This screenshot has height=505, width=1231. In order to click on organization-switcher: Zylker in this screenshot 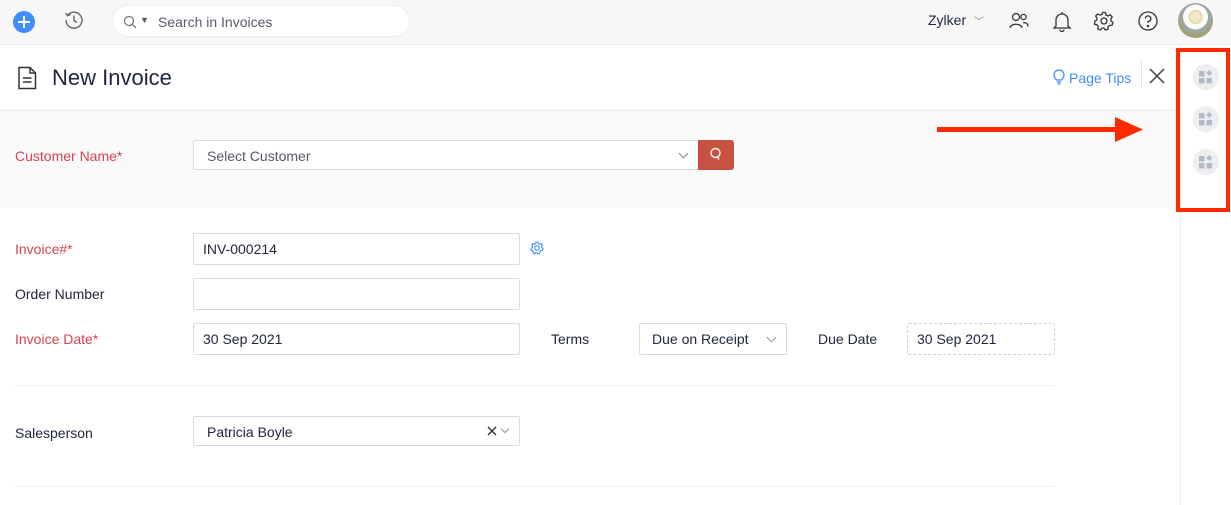, I will do `click(947, 20)`.